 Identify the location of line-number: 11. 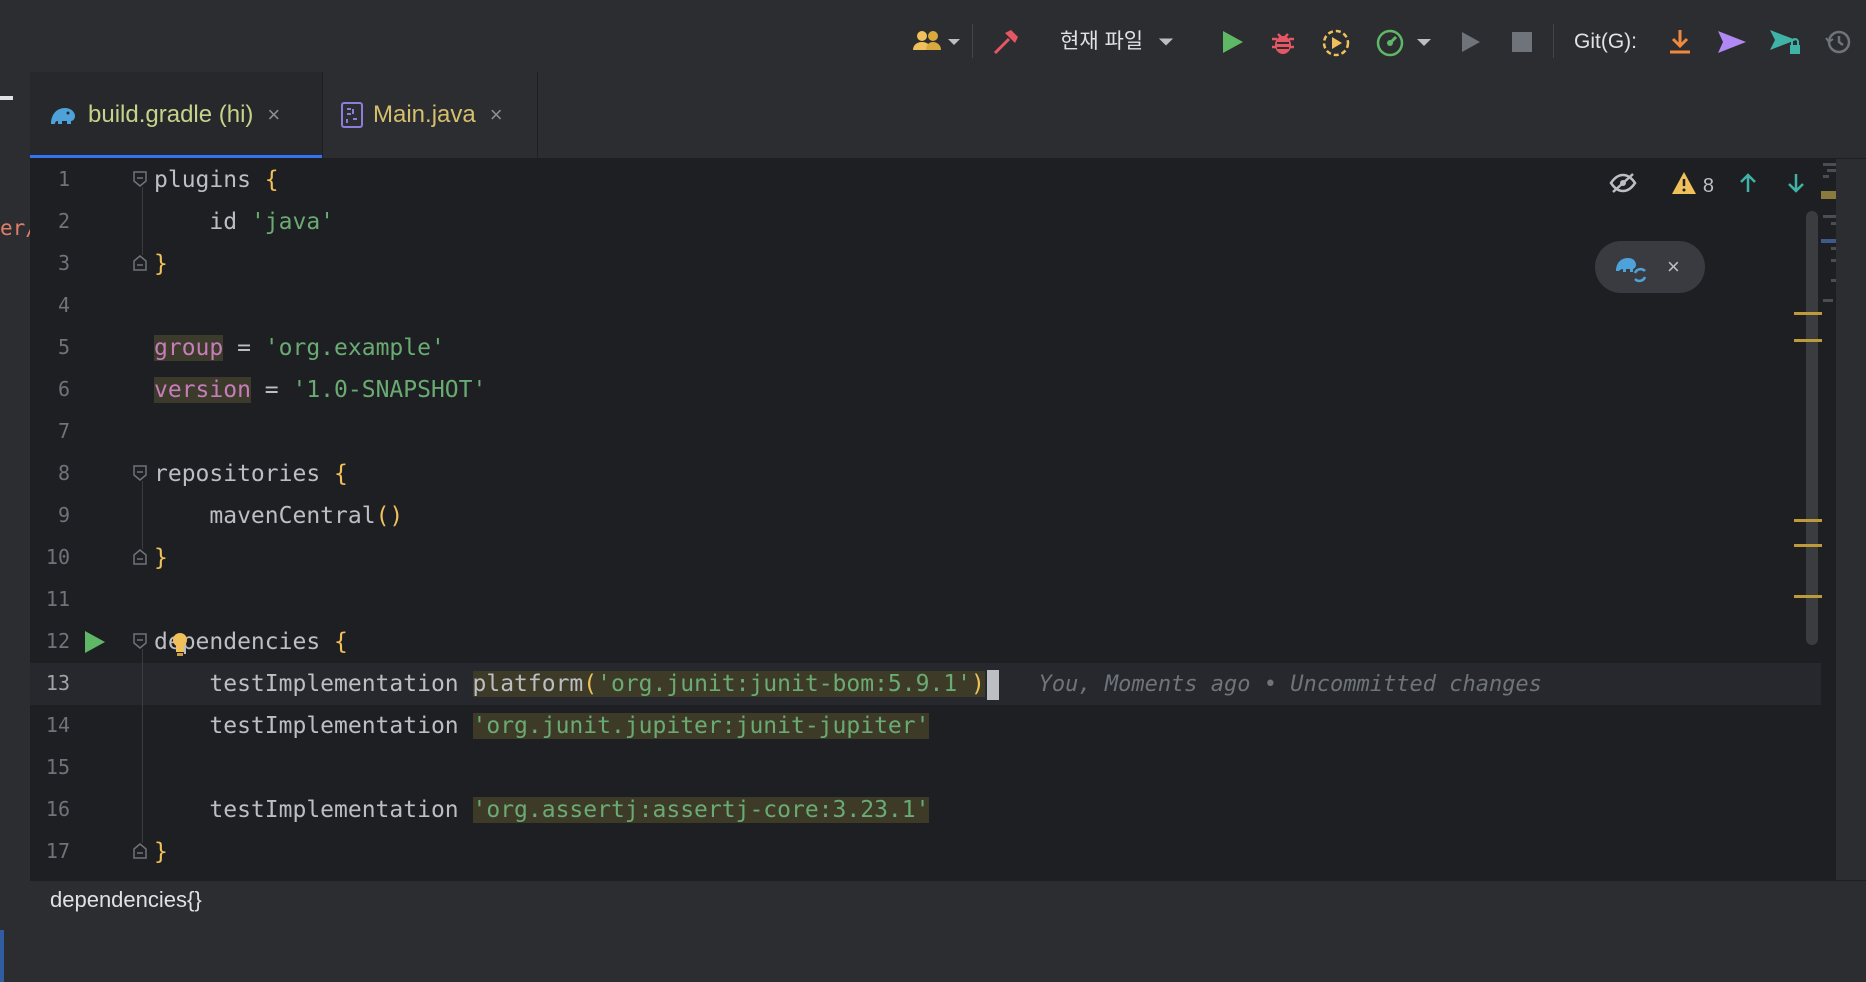
(57, 599).